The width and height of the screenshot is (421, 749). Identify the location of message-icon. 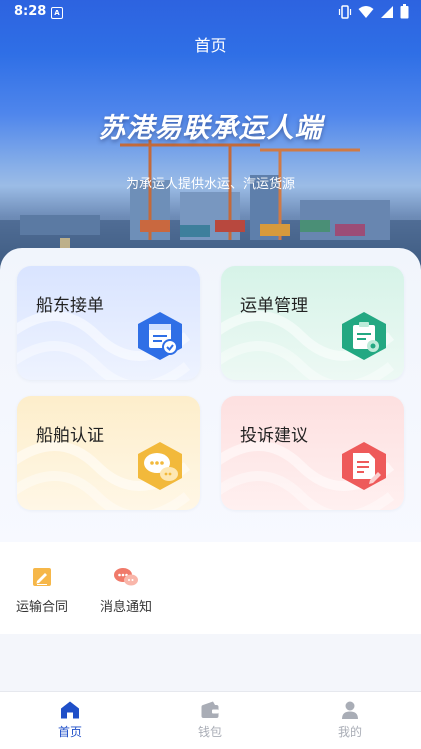
(126, 577).